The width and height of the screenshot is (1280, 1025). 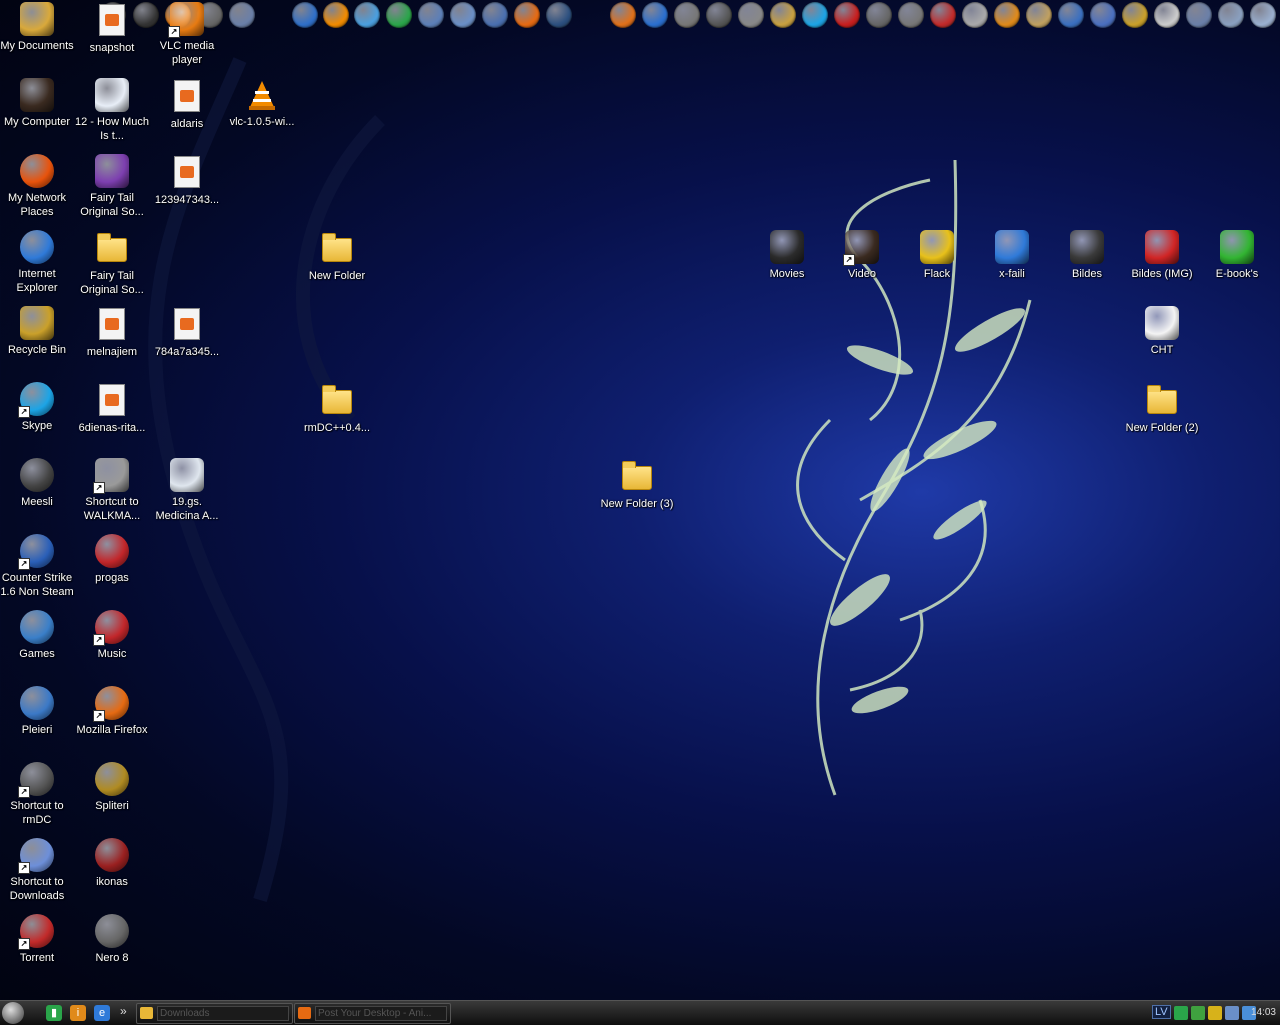 I want to click on reel-icon, so click(x=751, y=15).